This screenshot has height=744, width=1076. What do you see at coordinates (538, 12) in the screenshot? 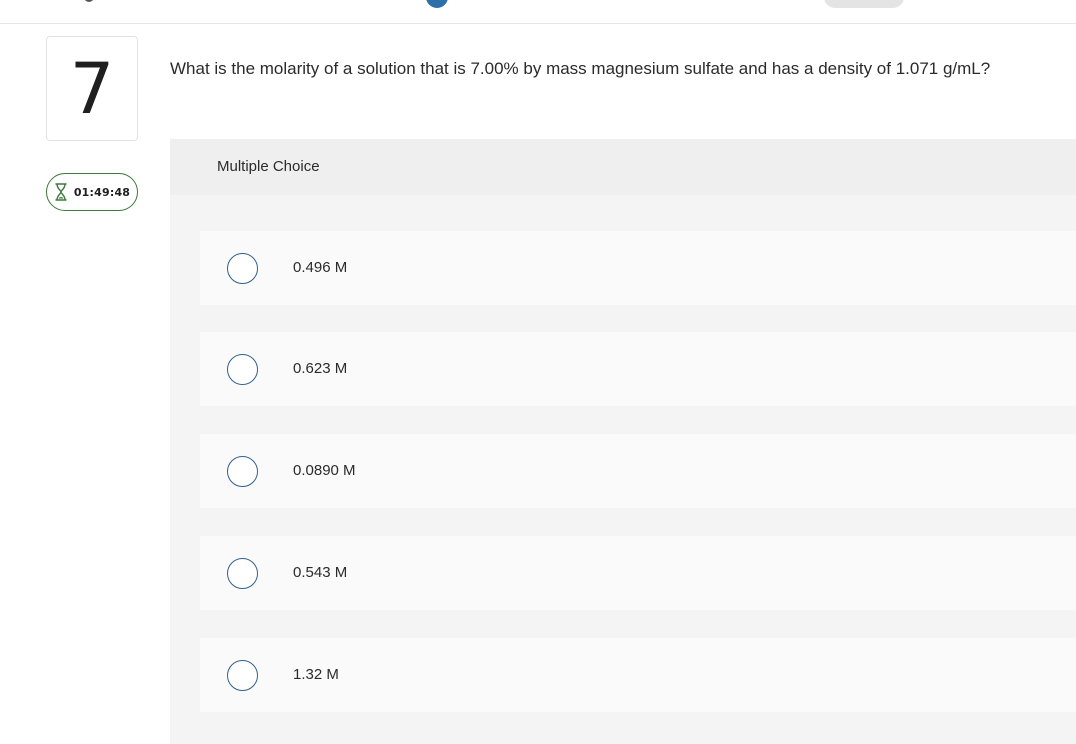
I see `top-toolbar` at bounding box center [538, 12].